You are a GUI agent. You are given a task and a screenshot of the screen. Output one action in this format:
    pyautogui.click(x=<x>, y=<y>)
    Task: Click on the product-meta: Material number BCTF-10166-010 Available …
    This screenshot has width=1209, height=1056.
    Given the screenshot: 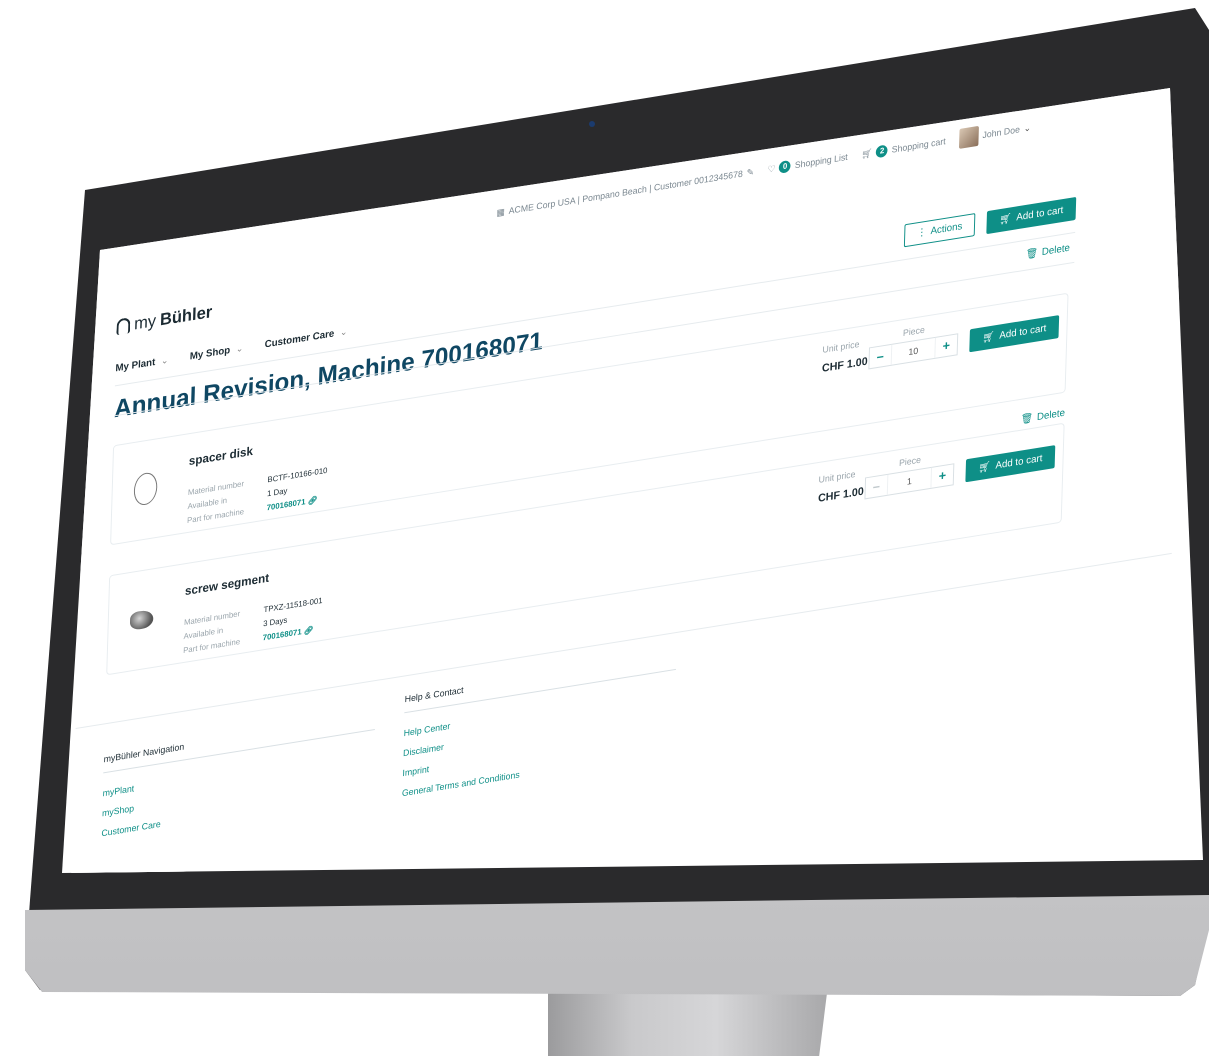 What is the action you would take?
    pyautogui.click(x=257, y=496)
    